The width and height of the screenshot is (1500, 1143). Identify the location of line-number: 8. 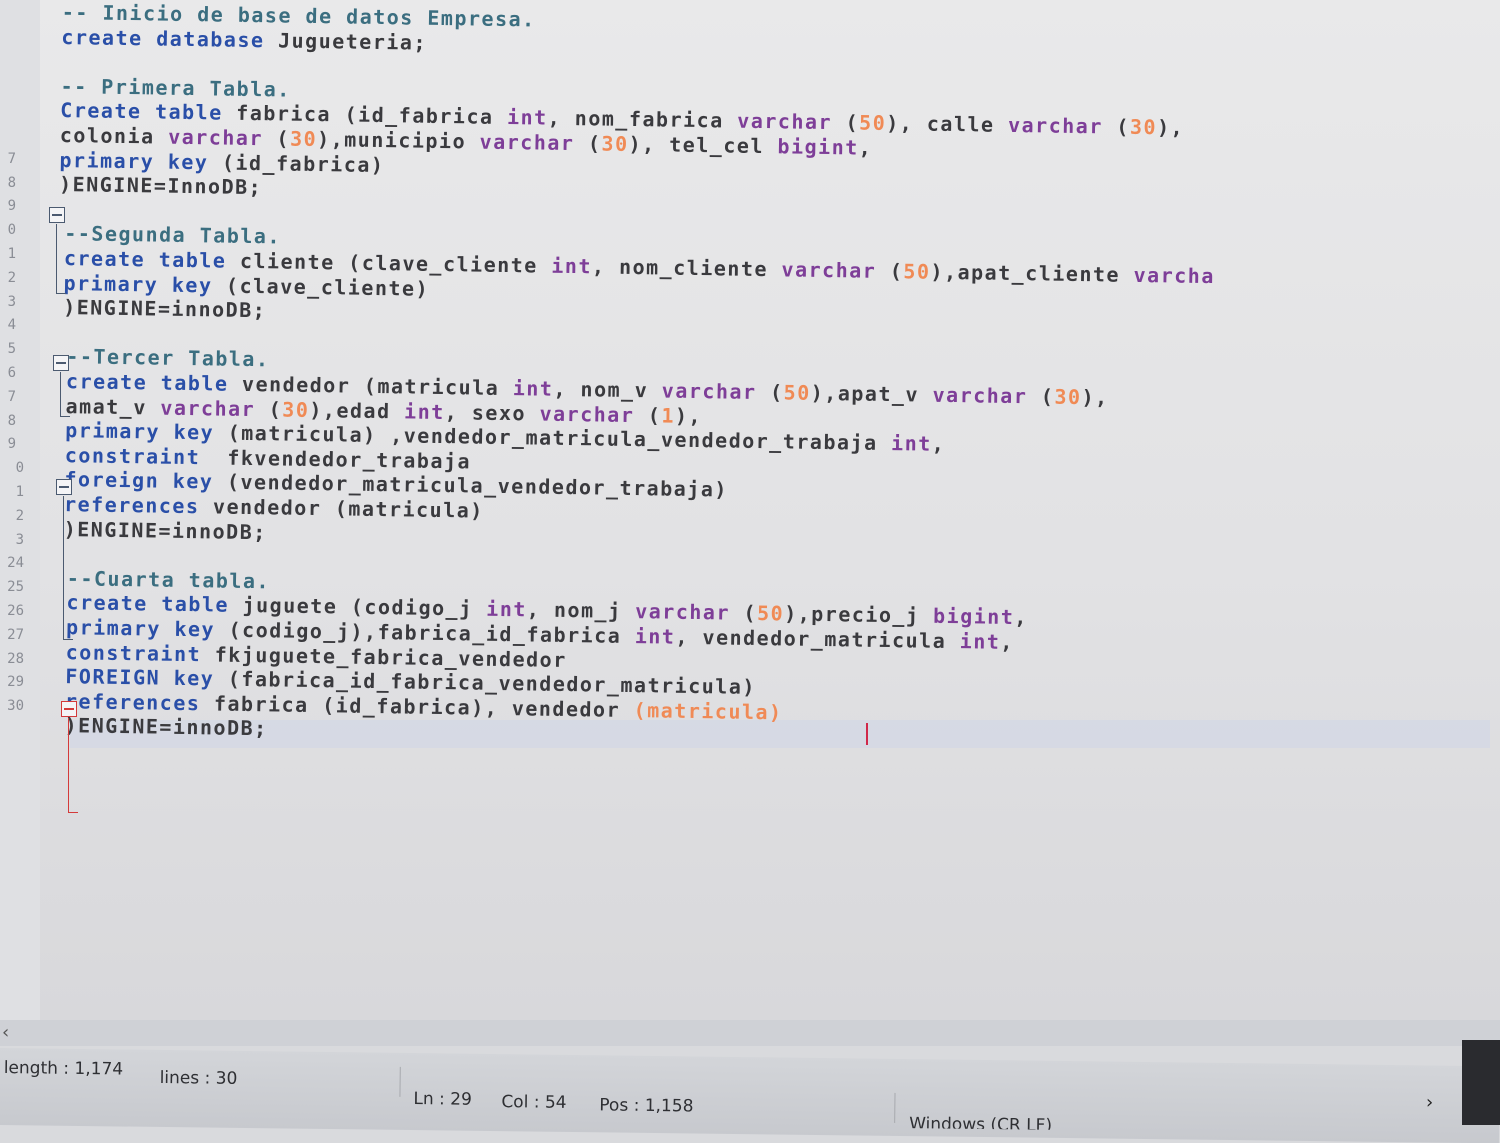
(8, 183).